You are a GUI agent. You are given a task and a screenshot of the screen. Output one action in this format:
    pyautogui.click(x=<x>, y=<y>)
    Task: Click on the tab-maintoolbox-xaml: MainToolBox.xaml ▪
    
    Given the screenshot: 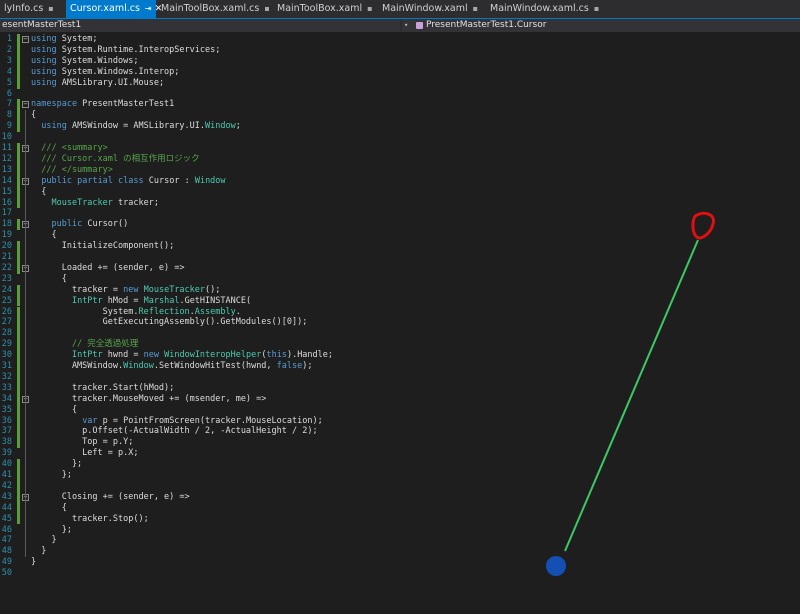 What is the action you would take?
    pyautogui.click(x=324, y=9)
    